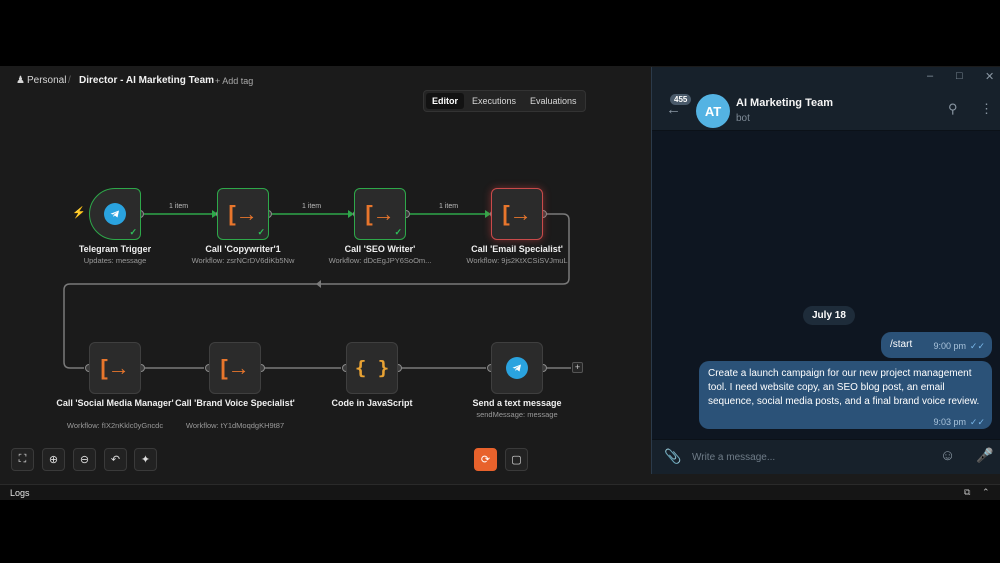  I want to click on tidy-up-button: ✦, so click(145, 459).